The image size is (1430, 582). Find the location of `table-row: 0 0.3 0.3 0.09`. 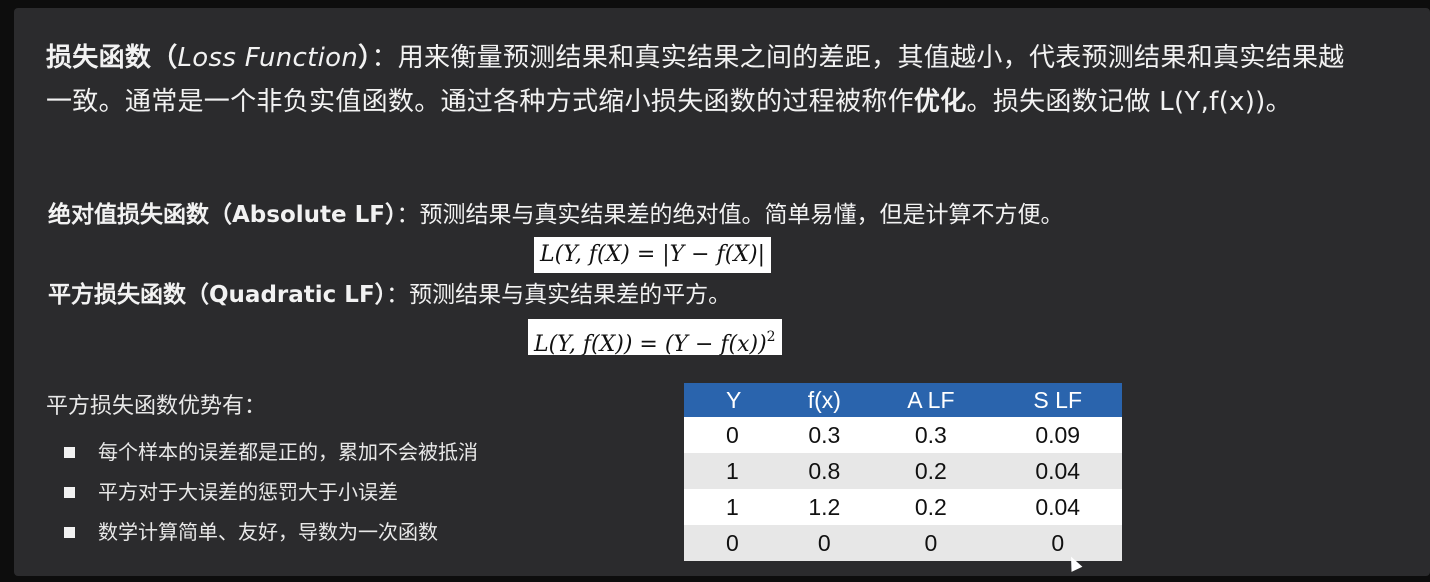

table-row: 0 0.3 0.3 0.09 is located at coordinates (903, 435).